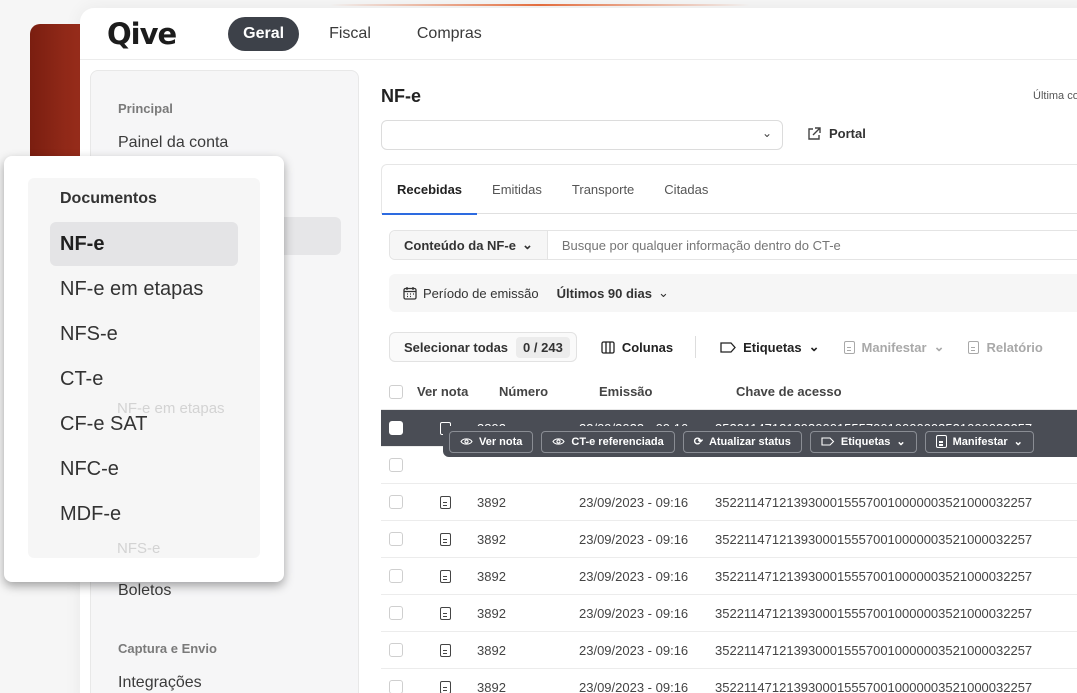 This screenshot has height=693, width=1077. I want to click on main-nav: Geral Fiscal Compras, so click(355, 33).